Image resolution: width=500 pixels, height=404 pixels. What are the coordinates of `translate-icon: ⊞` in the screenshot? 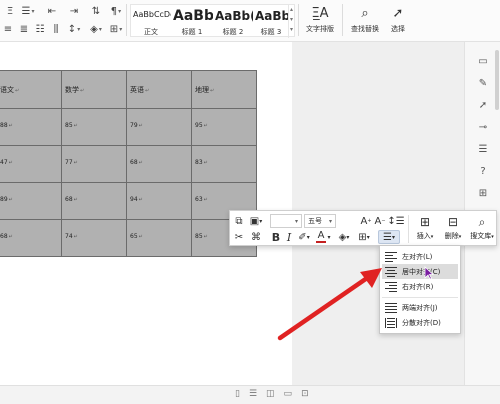 It's located at (483, 193).